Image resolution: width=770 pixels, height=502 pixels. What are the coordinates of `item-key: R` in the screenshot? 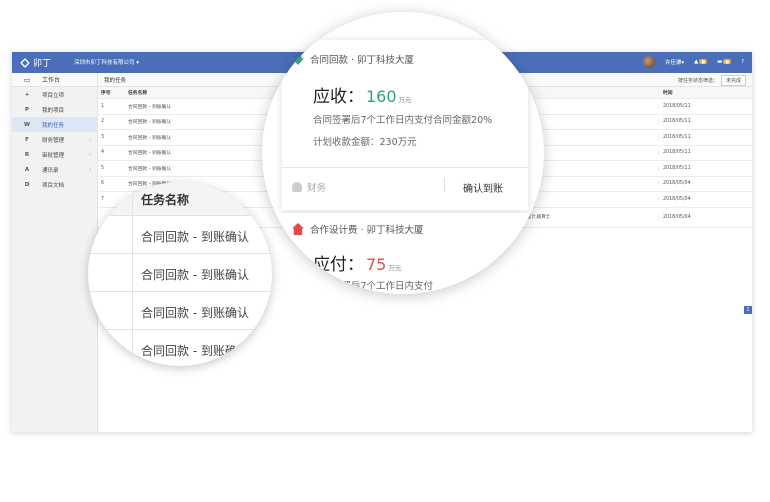 It's located at (27, 154).